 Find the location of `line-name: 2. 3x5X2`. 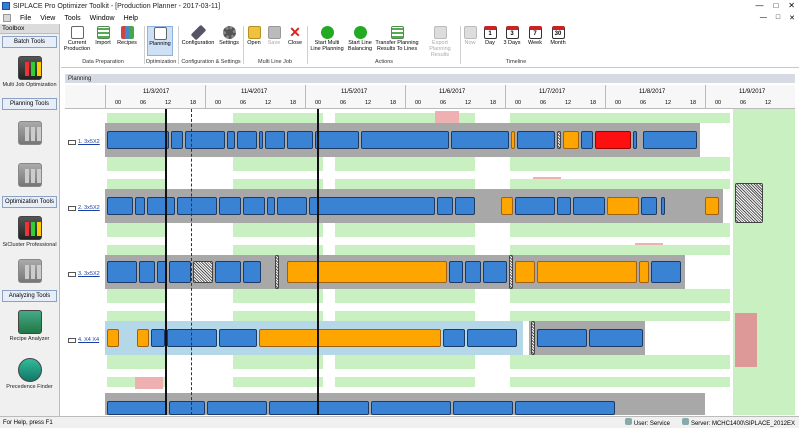

line-name: 2. 3x5X2 is located at coordinates (89, 208).